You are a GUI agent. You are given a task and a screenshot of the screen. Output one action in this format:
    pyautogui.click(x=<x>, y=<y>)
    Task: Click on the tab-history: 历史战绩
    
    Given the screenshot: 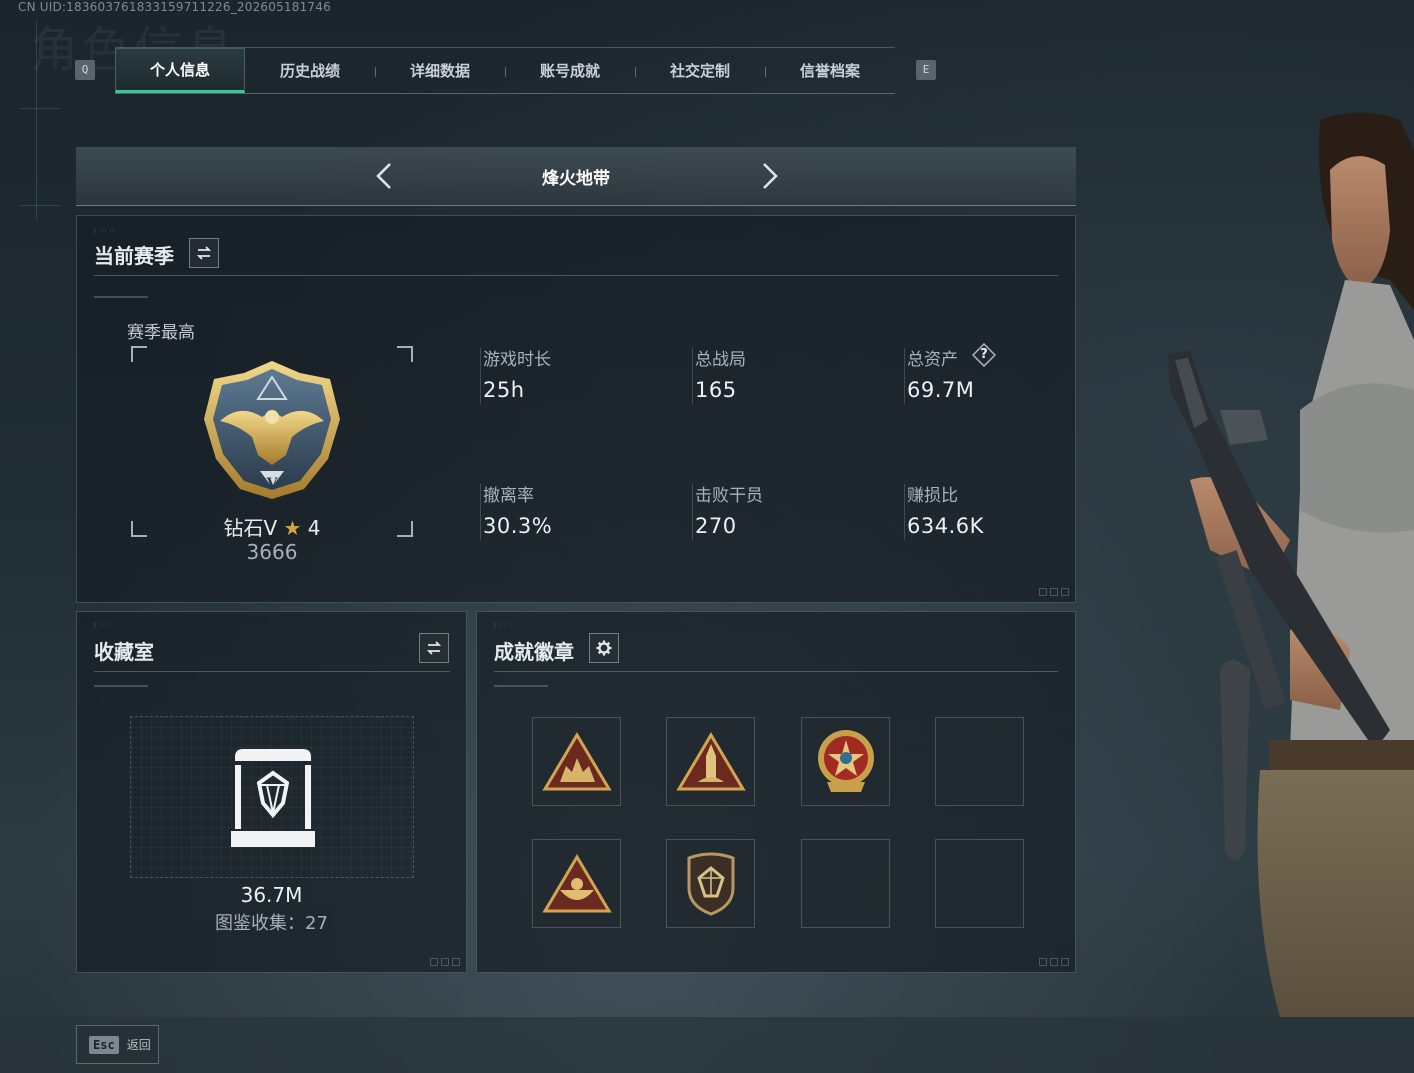 What is the action you would take?
    pyautogui.click(x=310, y=70)
    